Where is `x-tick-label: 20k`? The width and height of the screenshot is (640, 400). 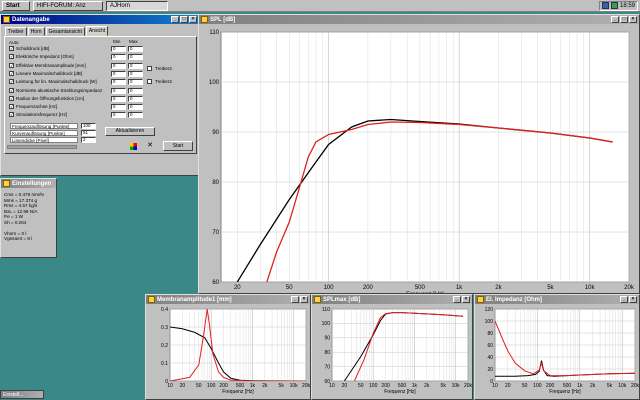
x-tick-label: 20k is located at coordinates (629, 288).